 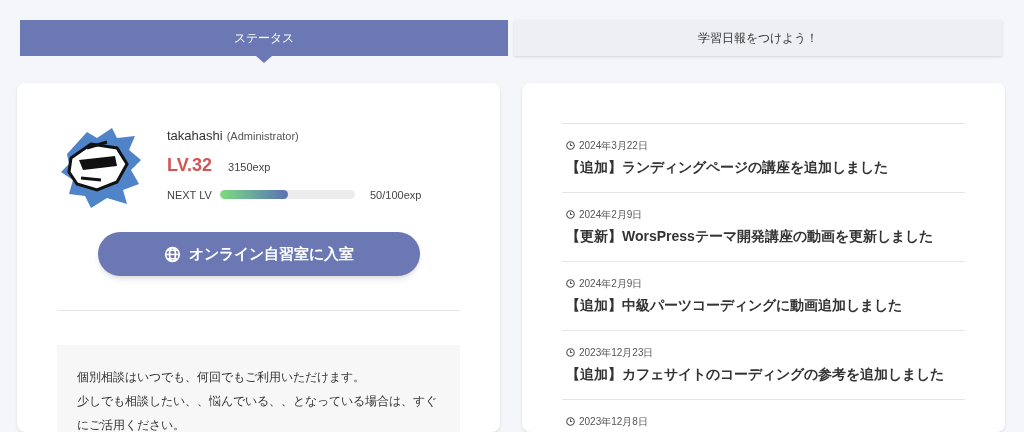 I want to click on news-date: 2023年12月23日, so click(x=616, y=353).